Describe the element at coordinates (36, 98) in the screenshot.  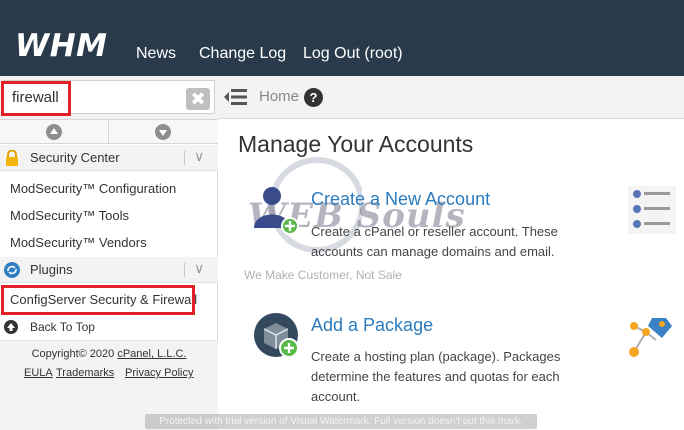
I see `search-highlight-box` at that location.